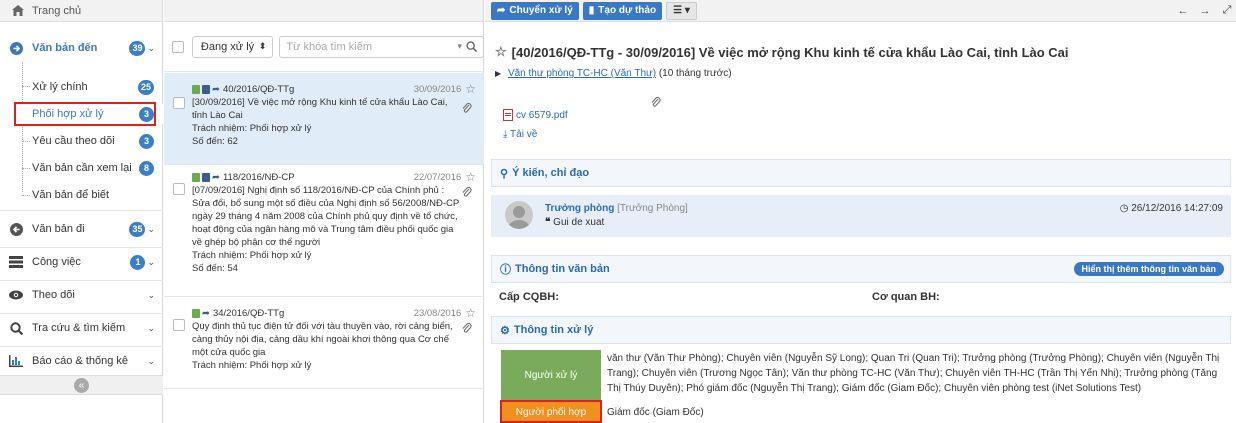 The image size is (1236, 423). What do you see at coordinates (505, 134) in the screenshot?
I see `download-icon: ⤓` at bounding box center [505, 134].